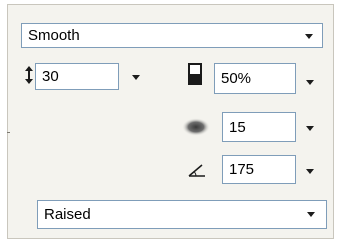 The width and height of the screenshot is (338, 243). I want to click on blur-icon, so click(196, 127).